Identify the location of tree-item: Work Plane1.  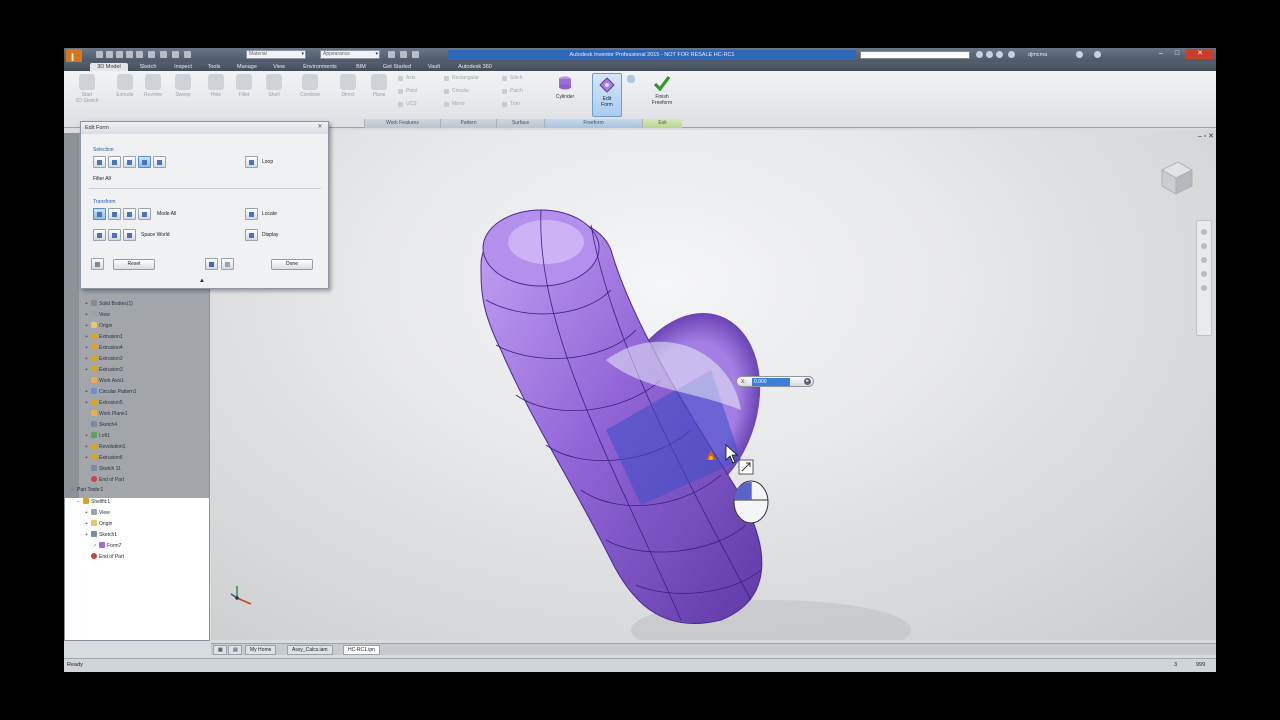
(106, 414).